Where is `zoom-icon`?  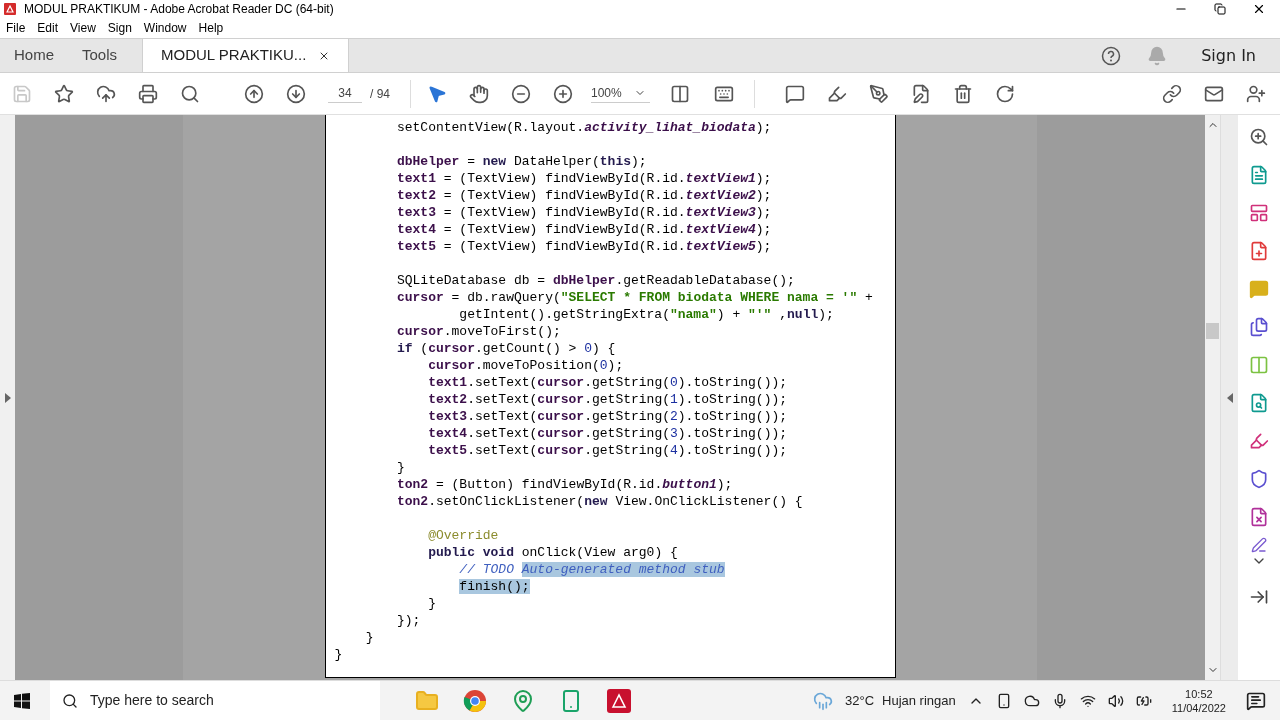
zoom-icon is located at coordinates (1259, 137).